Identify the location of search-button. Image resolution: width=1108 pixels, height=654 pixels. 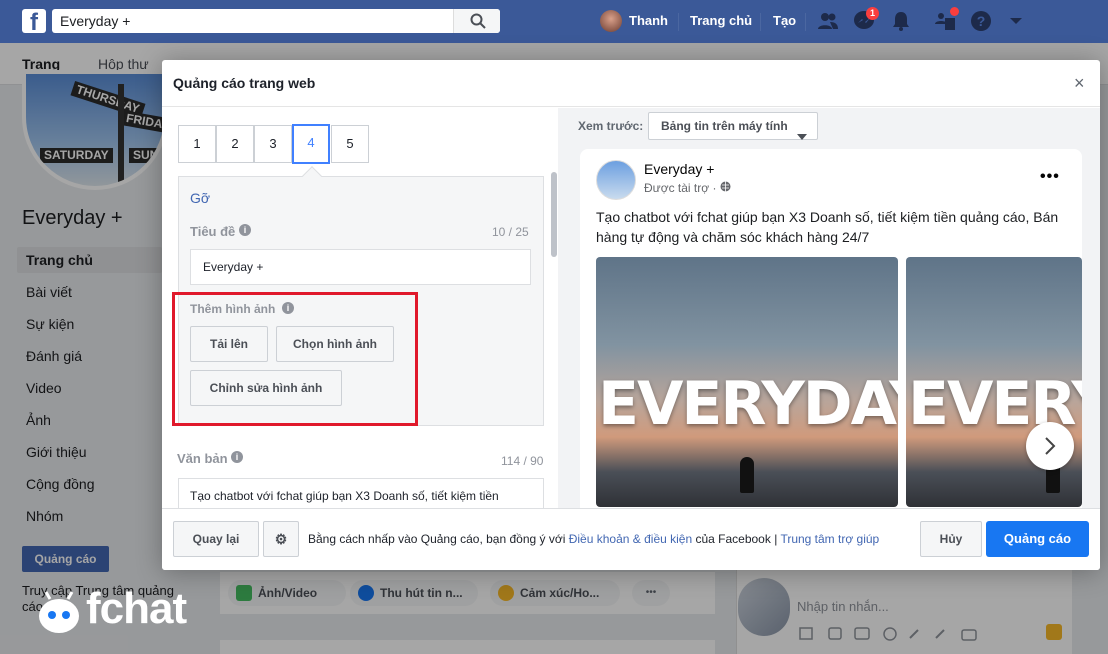
(476, 21).